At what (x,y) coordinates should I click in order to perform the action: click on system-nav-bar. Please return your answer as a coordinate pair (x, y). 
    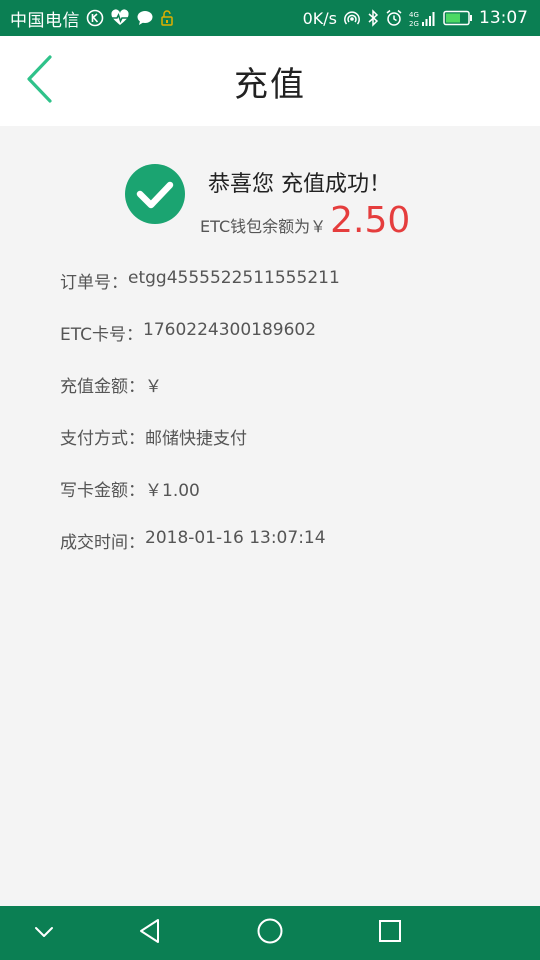
    Looking at the image, I should click on (270, 933).